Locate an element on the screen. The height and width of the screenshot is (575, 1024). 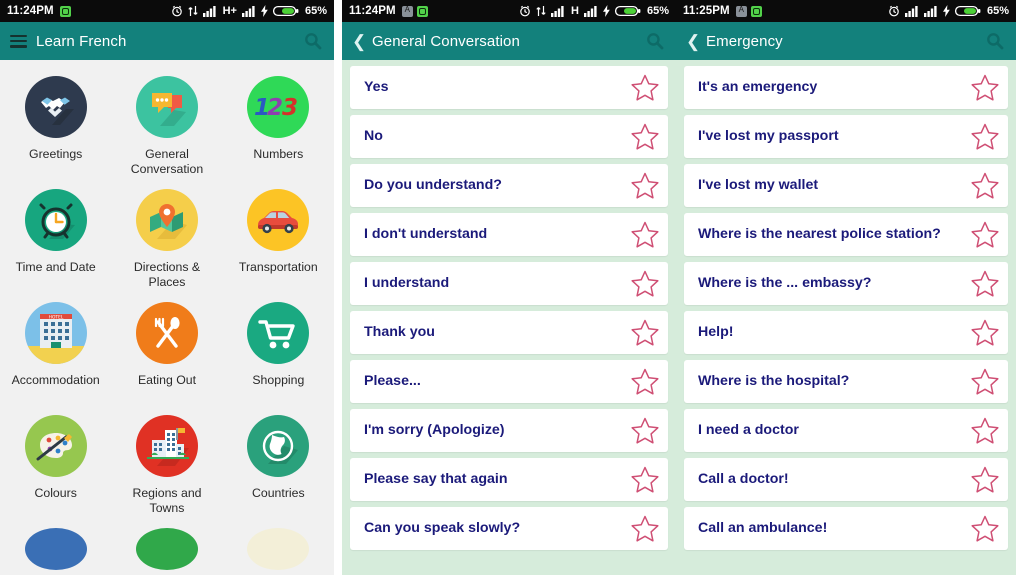
grid-item-regions-and-towns: Regions and Towns is located at coordinates (166, 467).